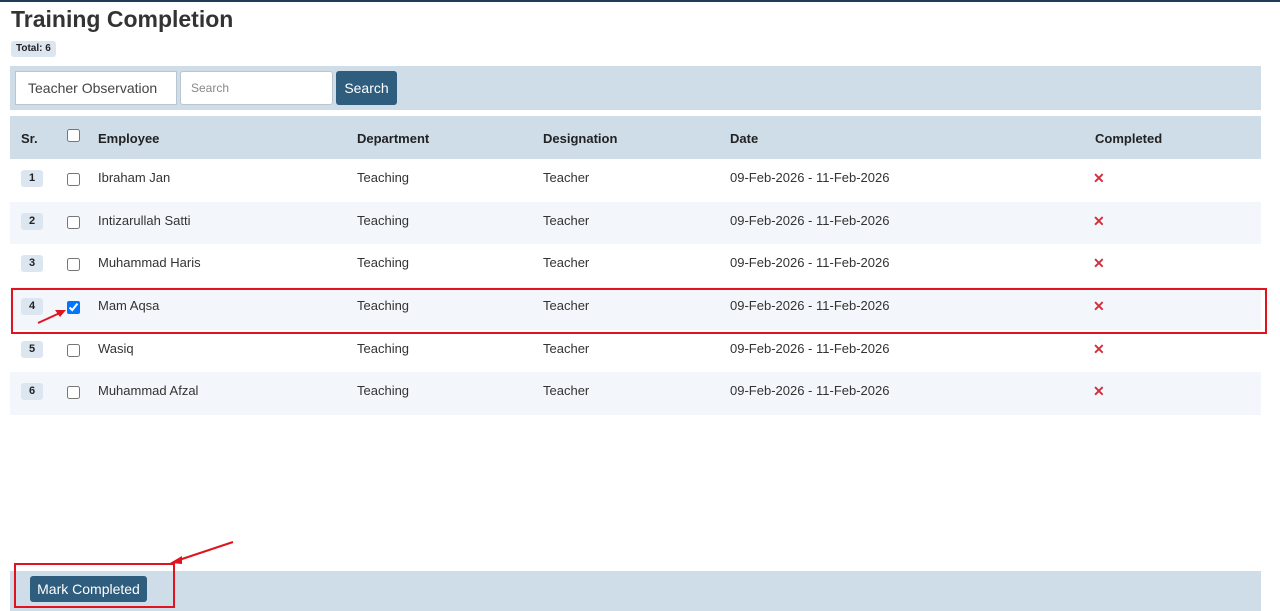 This screenshot has width=1280, height=611. I want to click on button-highlight-annotation, so click(94, 585).